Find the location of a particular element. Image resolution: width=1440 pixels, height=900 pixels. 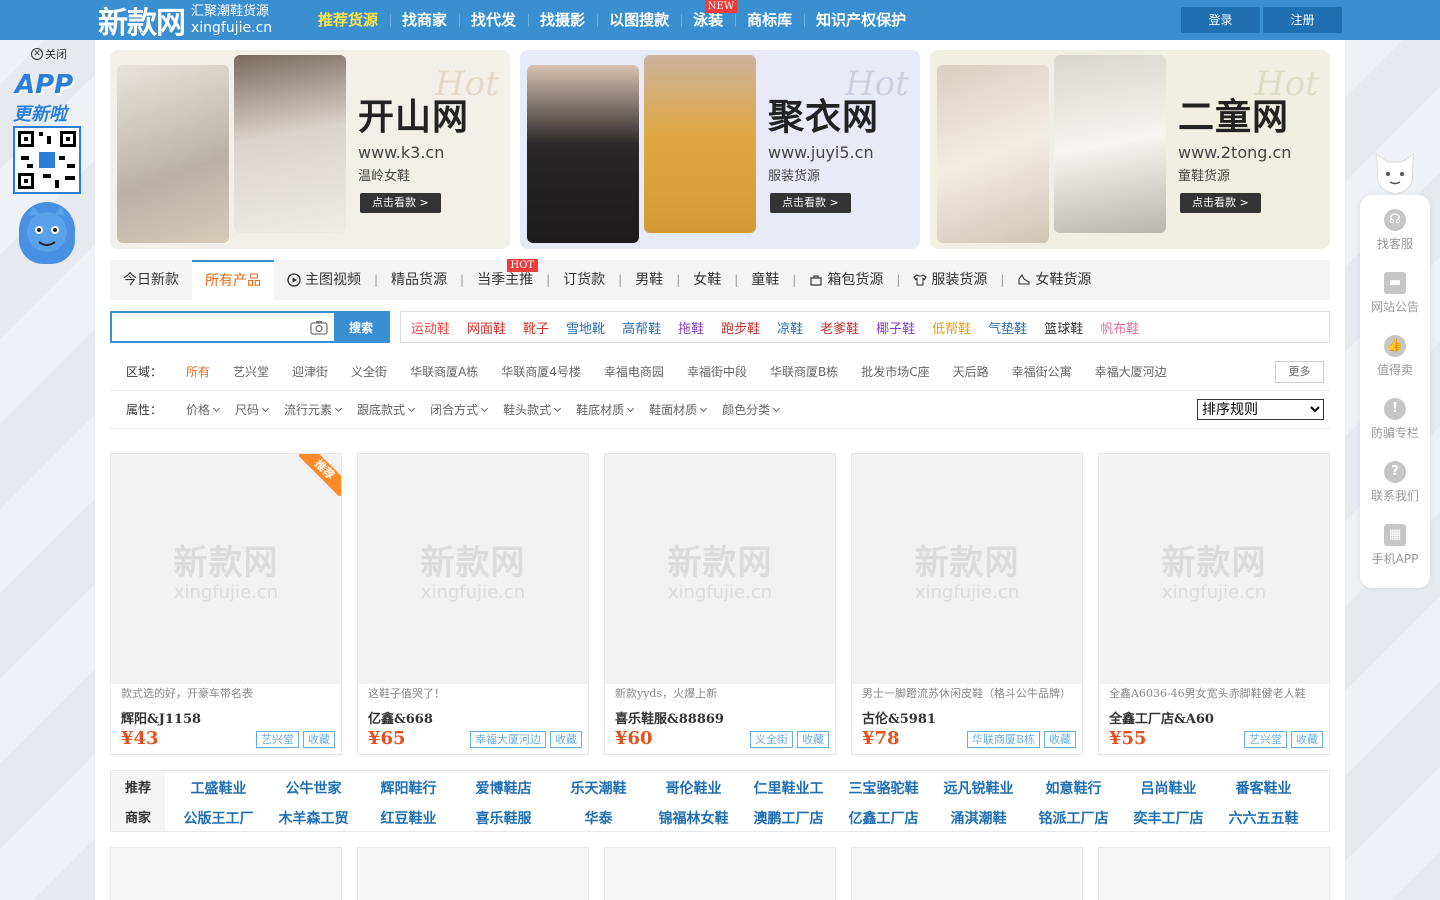

tab-kids-shoes: 童鞋 is located at coordinates (765, 280).